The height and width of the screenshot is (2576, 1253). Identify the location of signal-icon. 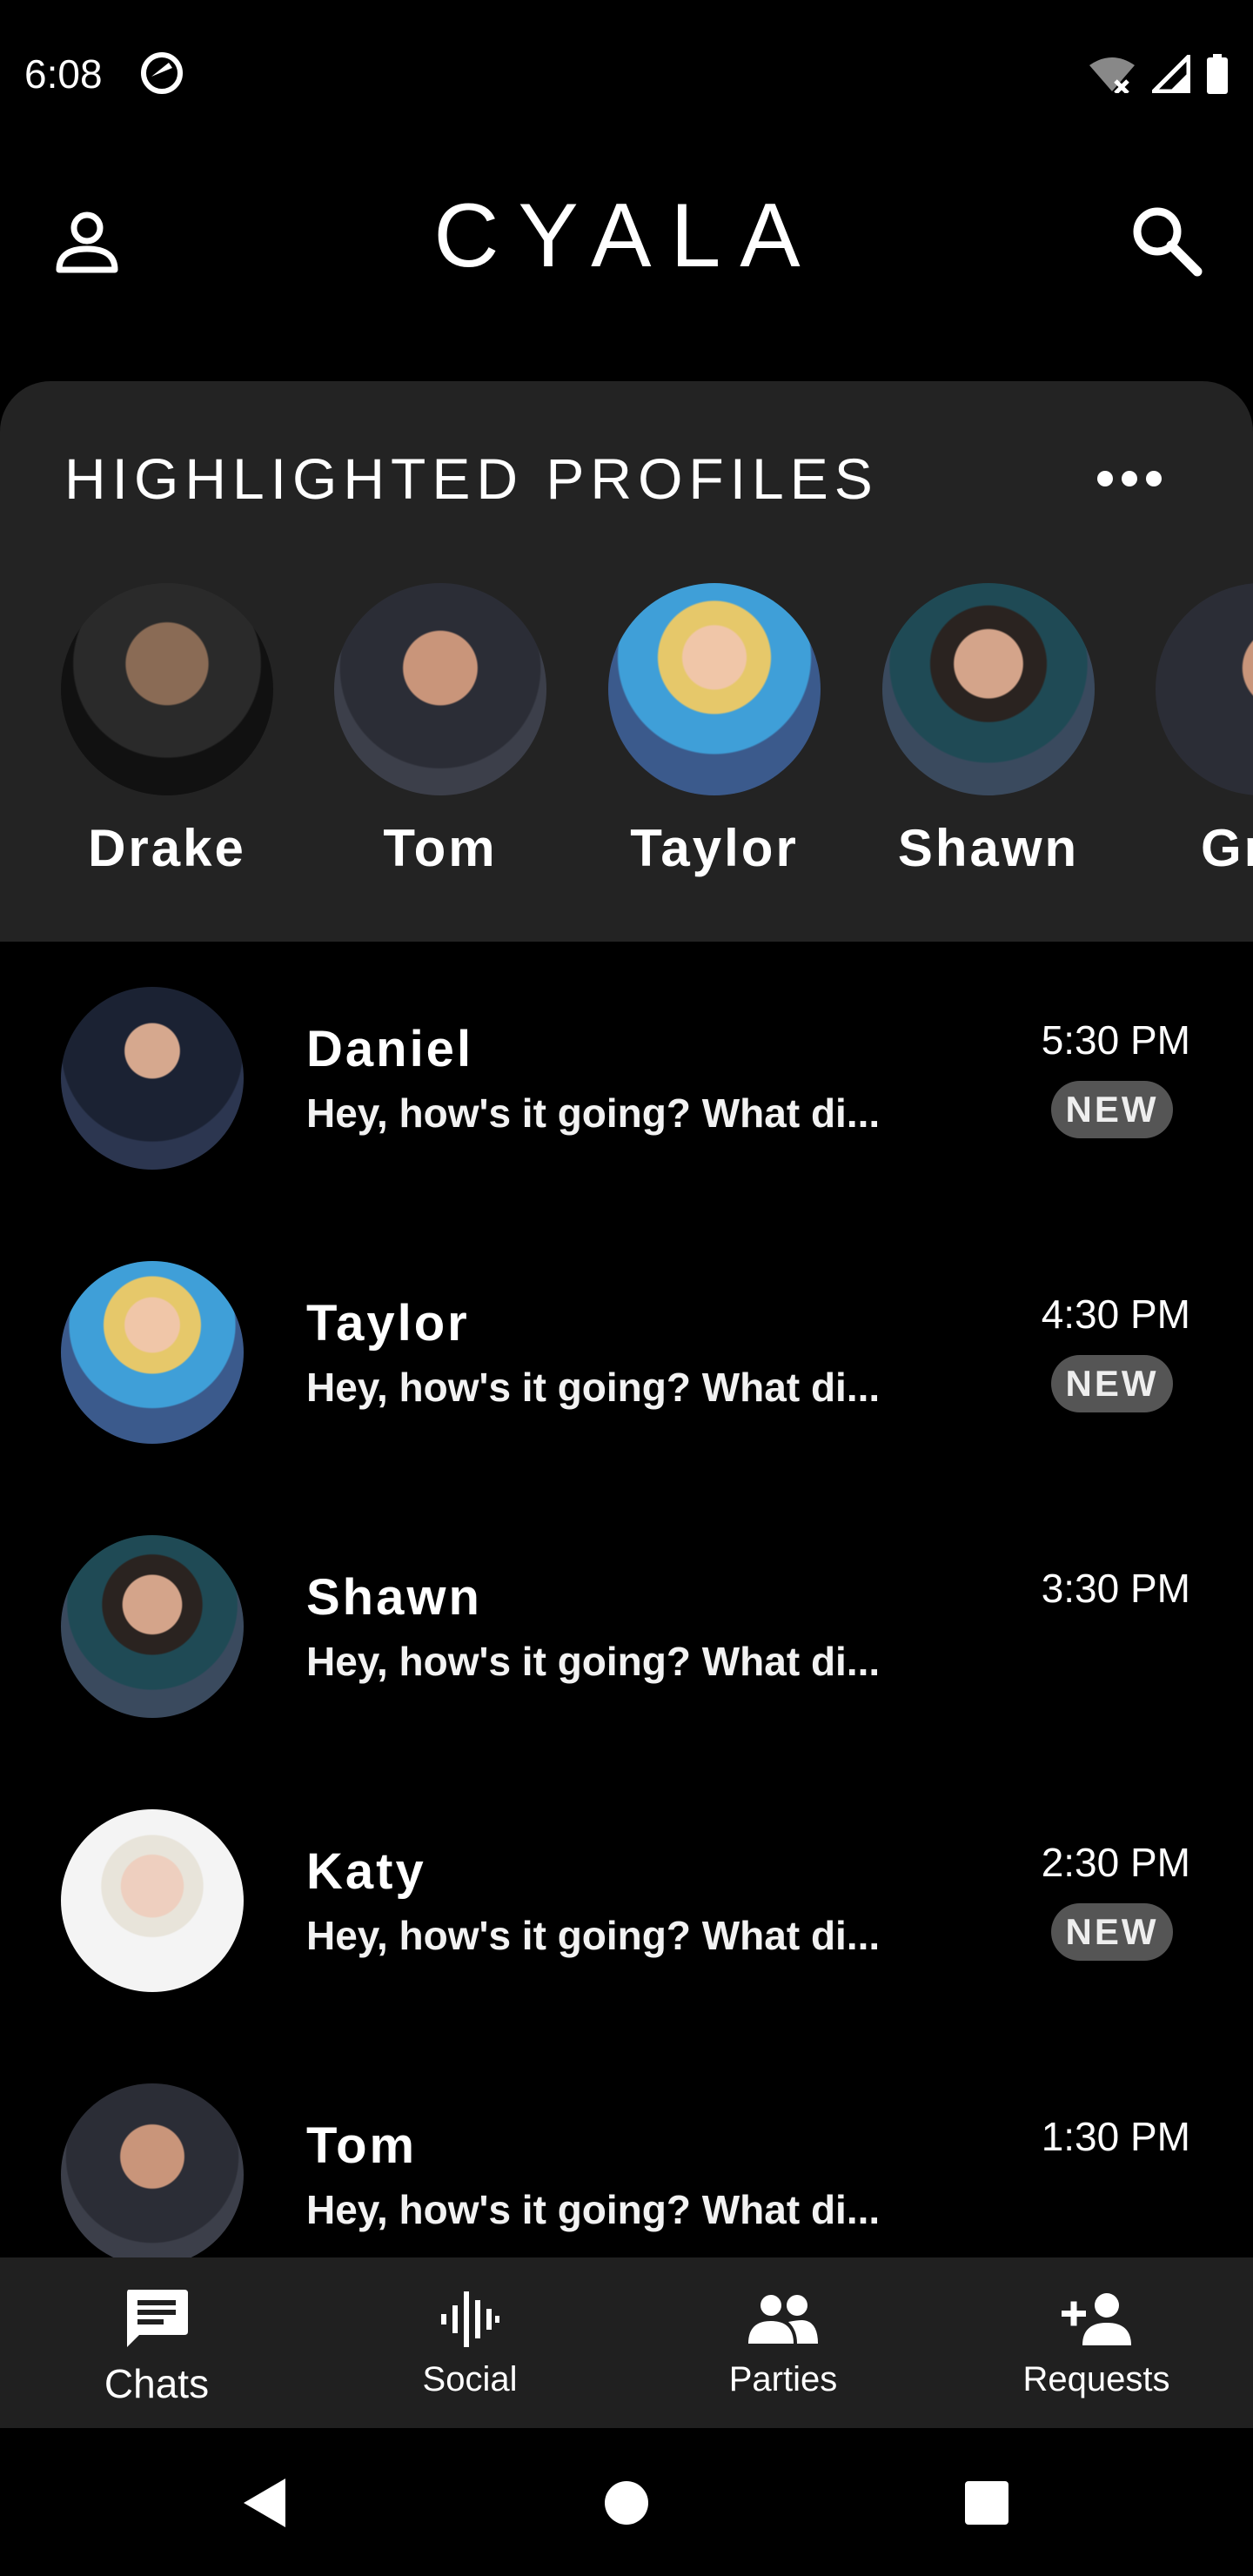
(1169, 73).